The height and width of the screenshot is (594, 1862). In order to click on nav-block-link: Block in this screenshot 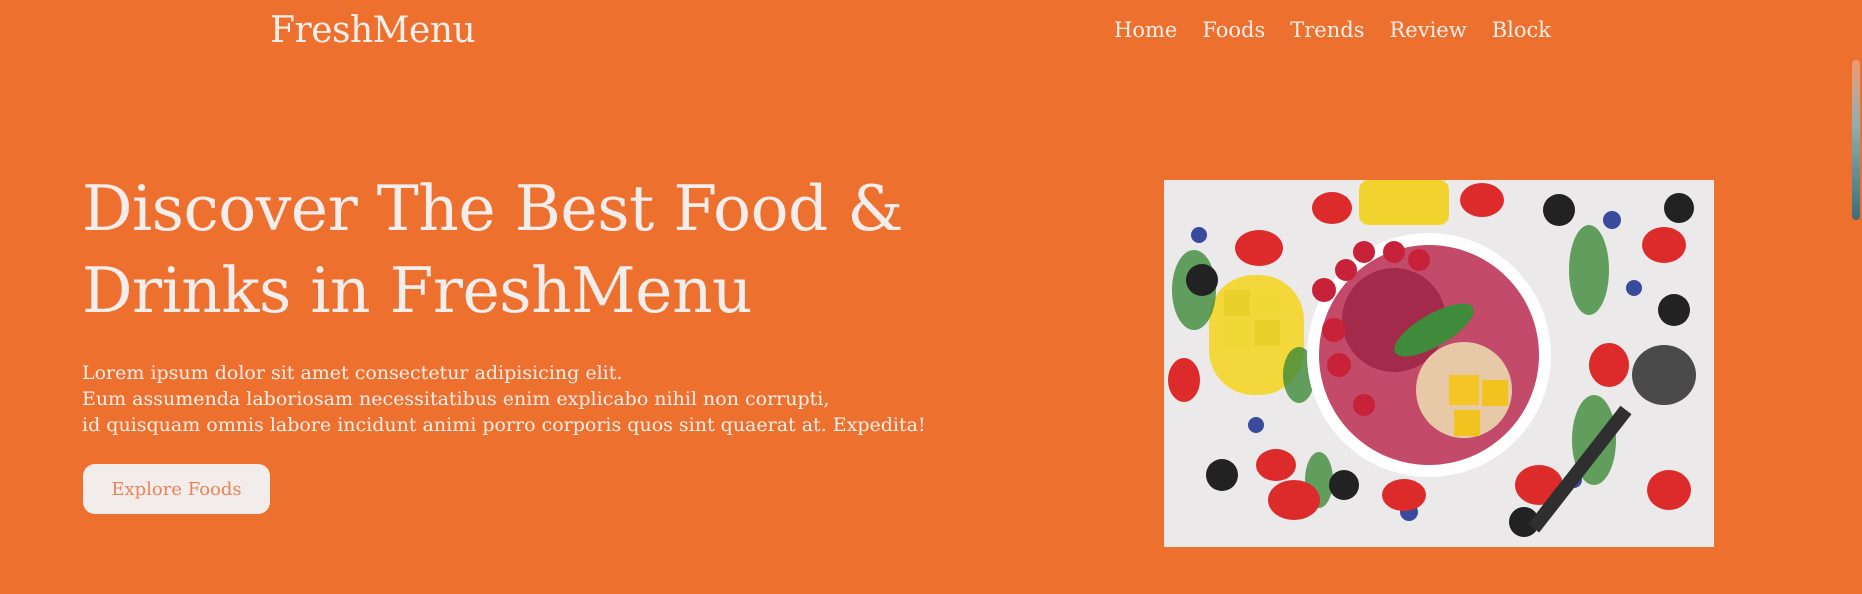, I will do `click(1521, 30)`.